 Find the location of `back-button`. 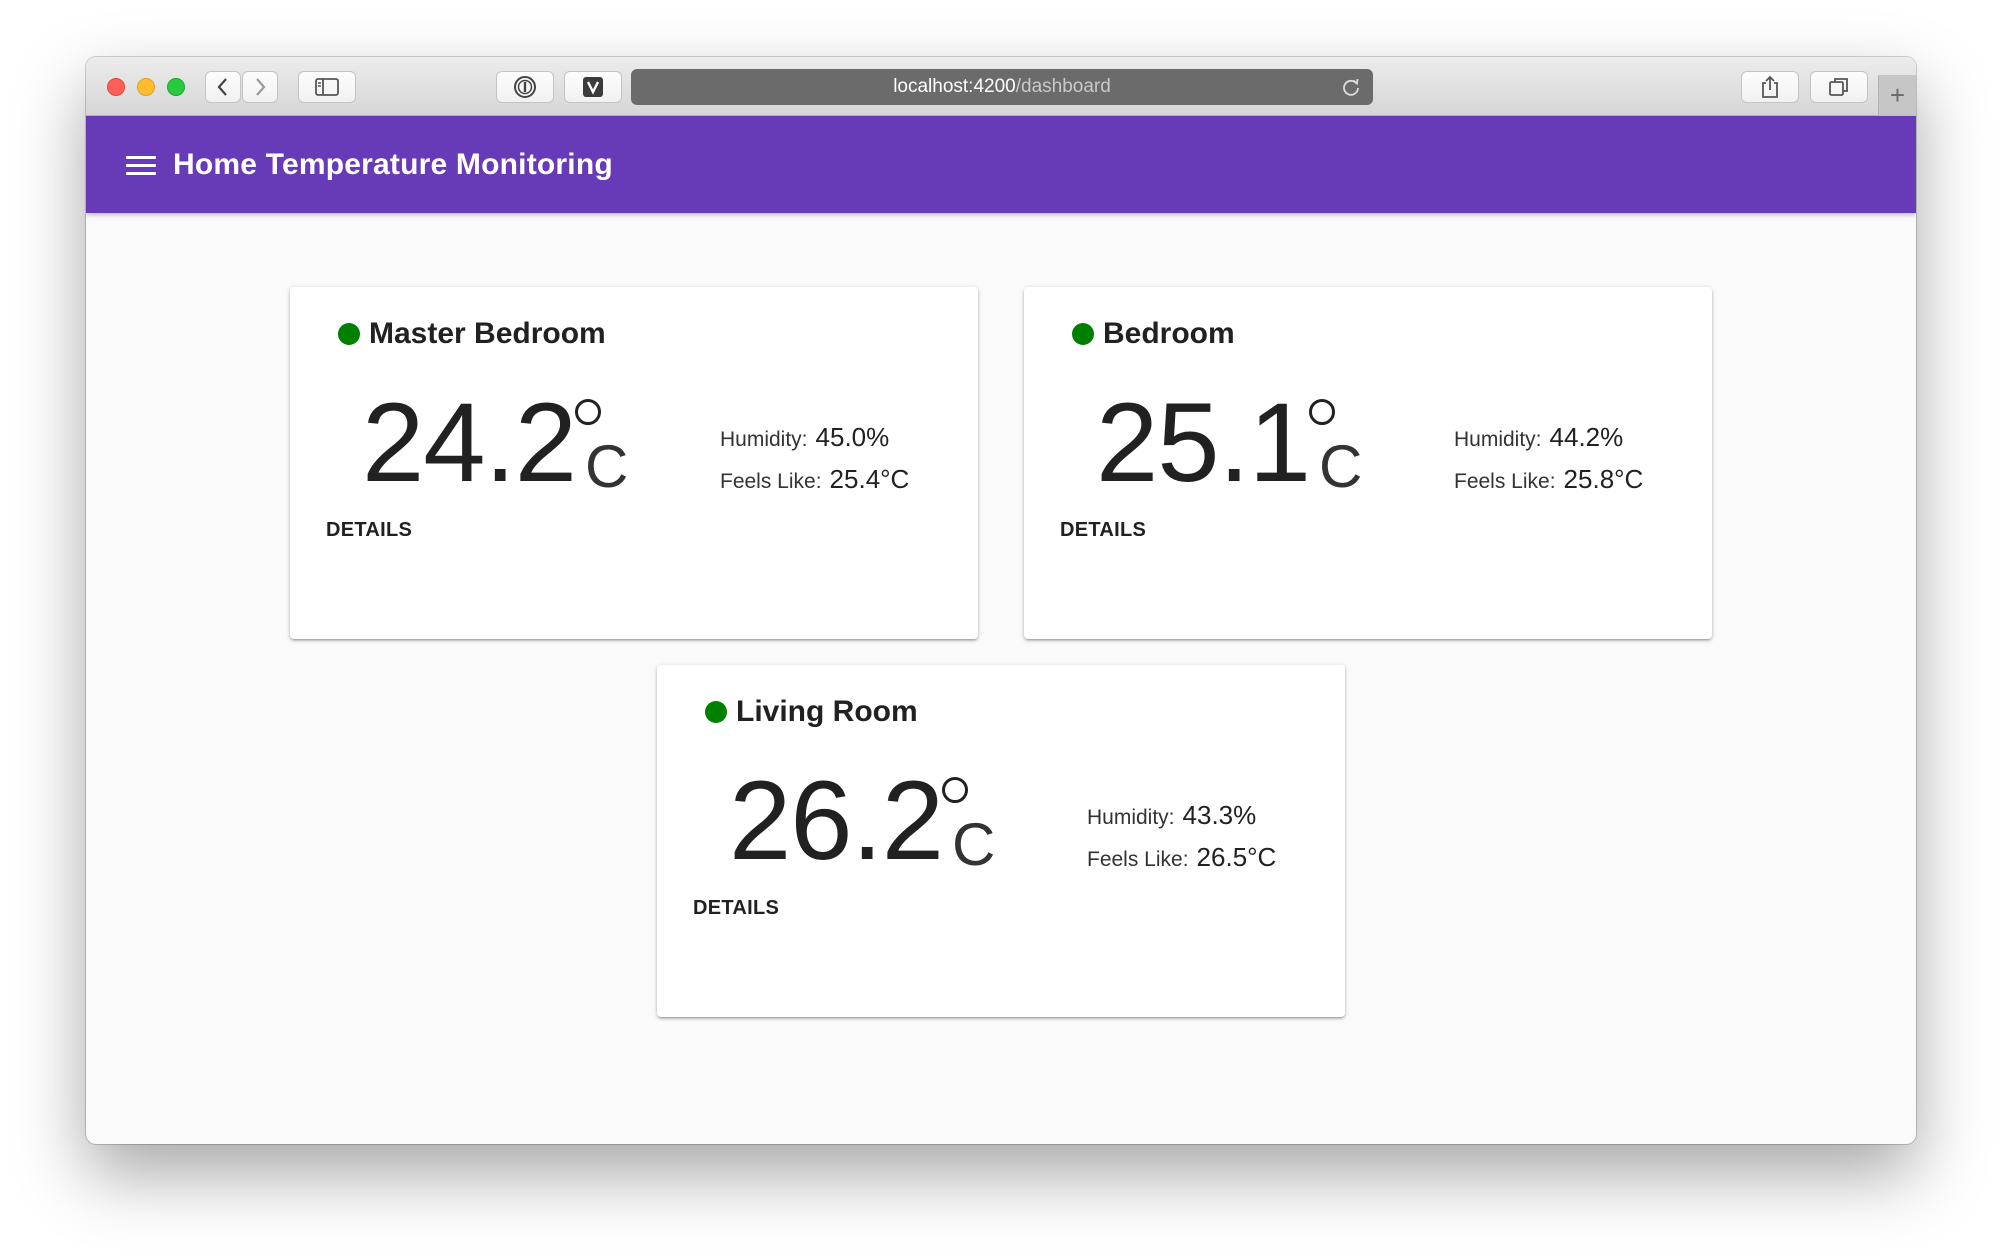

back-button is located at coordinates (223, 87).